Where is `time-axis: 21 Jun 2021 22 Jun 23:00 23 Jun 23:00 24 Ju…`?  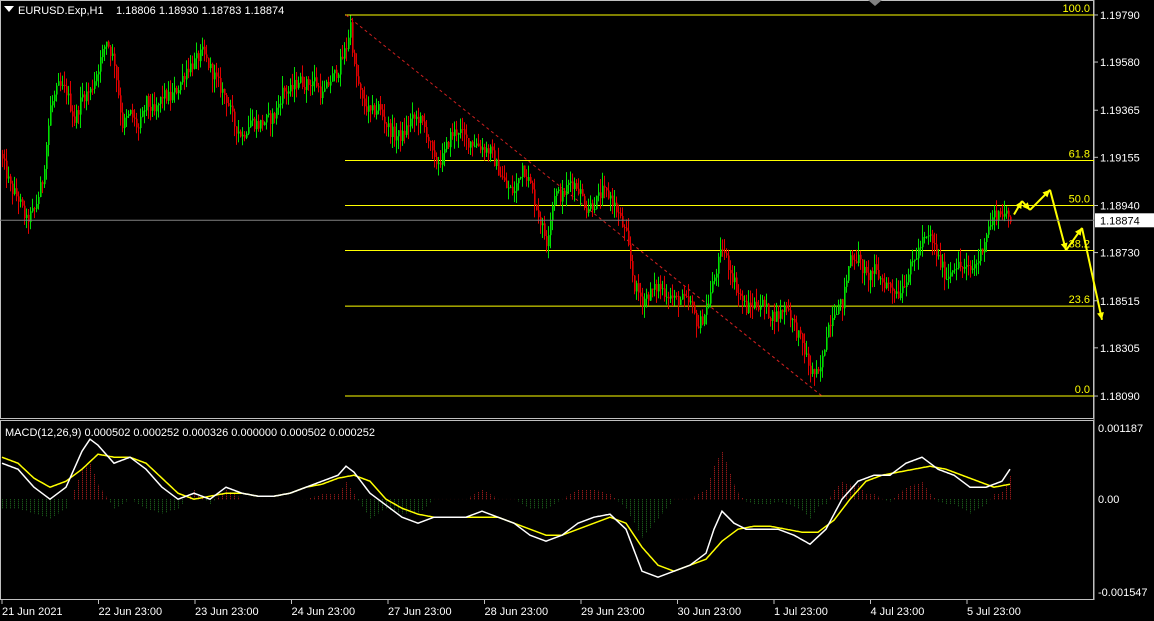 time-axis: 21 Jun 2021 22 Jun 23:00 23 Jun 23:00 24 Ju… is located at coordinates (511, 609).